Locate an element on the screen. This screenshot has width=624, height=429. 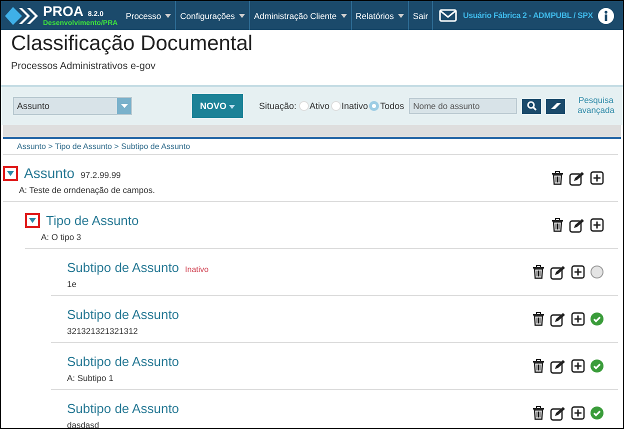
info-icon is located at coordinates (606, 16).